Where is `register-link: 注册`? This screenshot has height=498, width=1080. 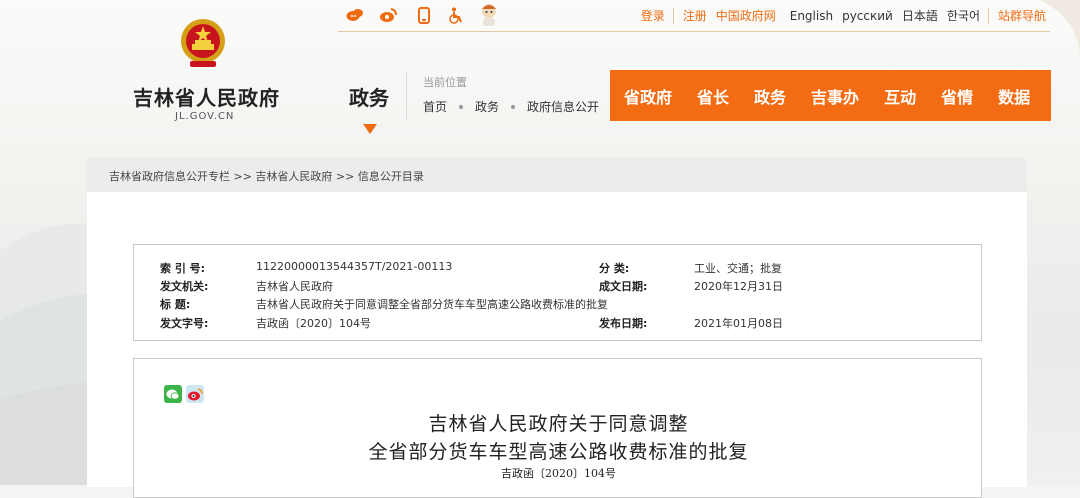 register-link: 注册 is located at coordinates (695, 15).